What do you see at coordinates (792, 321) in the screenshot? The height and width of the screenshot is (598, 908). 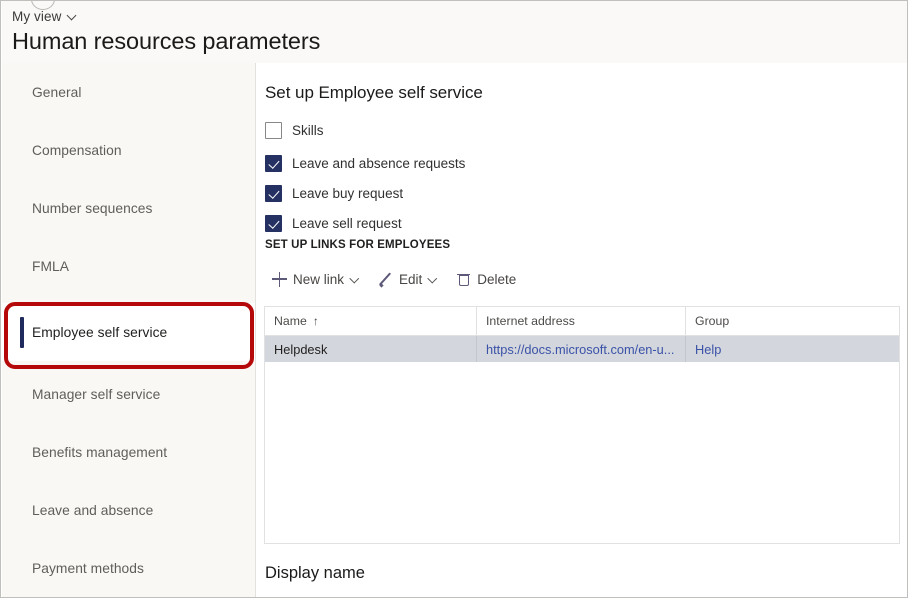 I see `column-header-group: Group` at bounding box center [792, 321].